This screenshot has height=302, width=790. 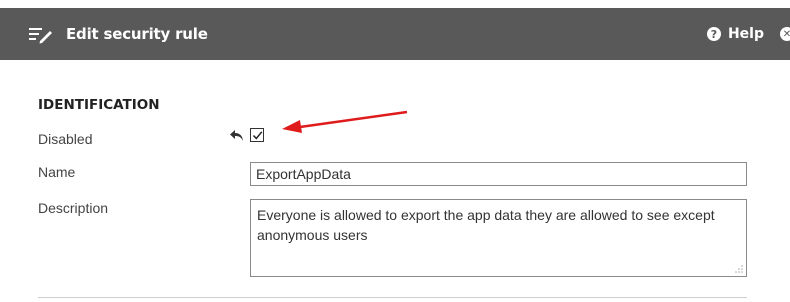 What do you see at coordinates (65, 139) in the screenshot?
I see `disabled-label: Disabled` at bounding box center [65, 139].